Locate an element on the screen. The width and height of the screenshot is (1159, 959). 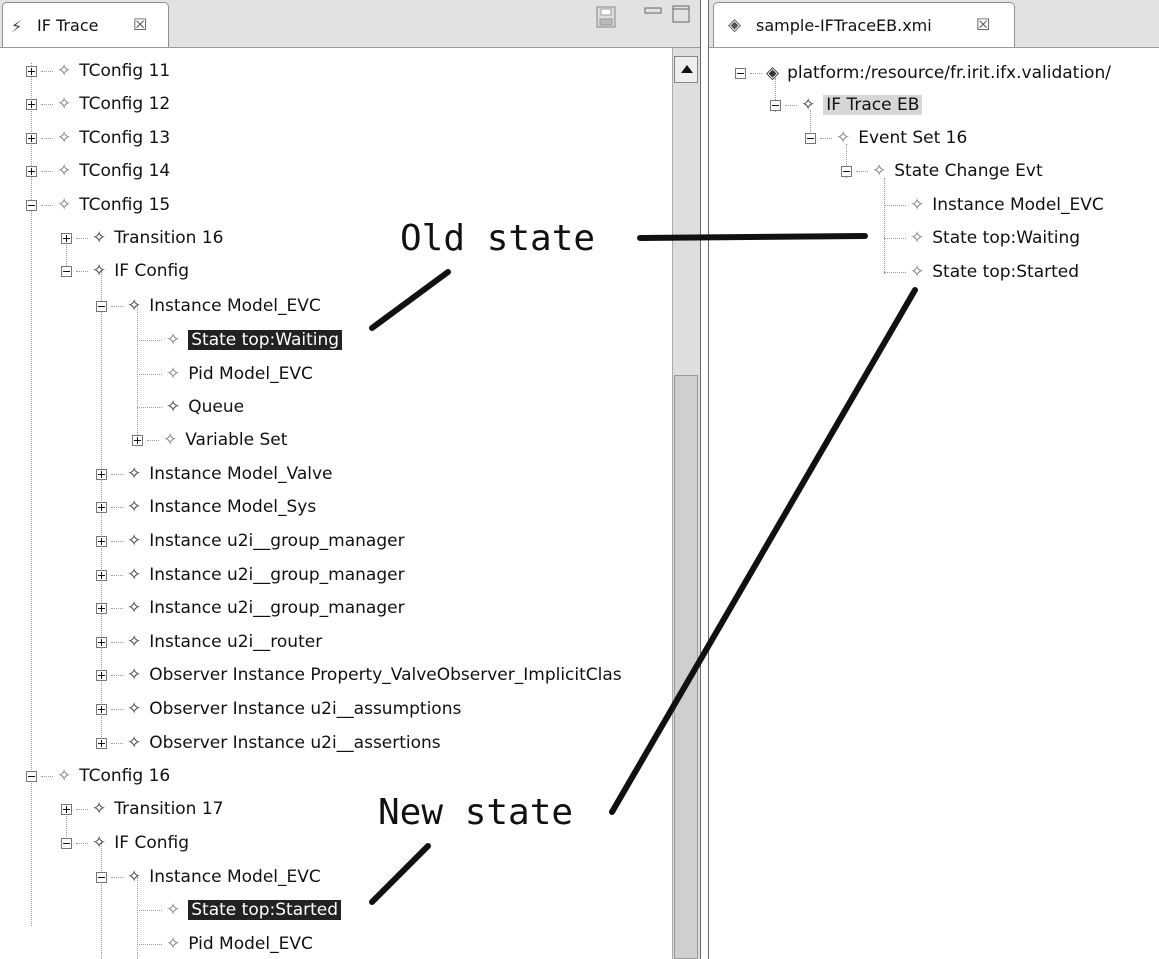
new-state-annotation: New state is located at coordinates (476, 812).